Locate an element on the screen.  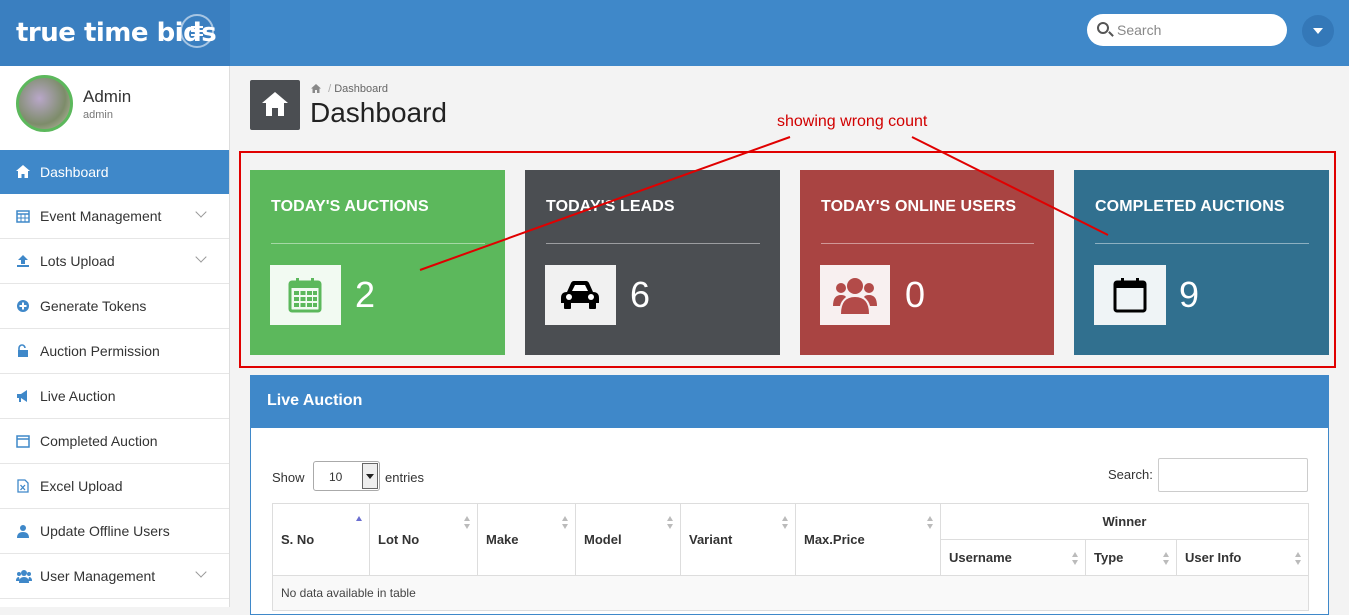
chevron-down-icon is located at coordinates (370, 476).